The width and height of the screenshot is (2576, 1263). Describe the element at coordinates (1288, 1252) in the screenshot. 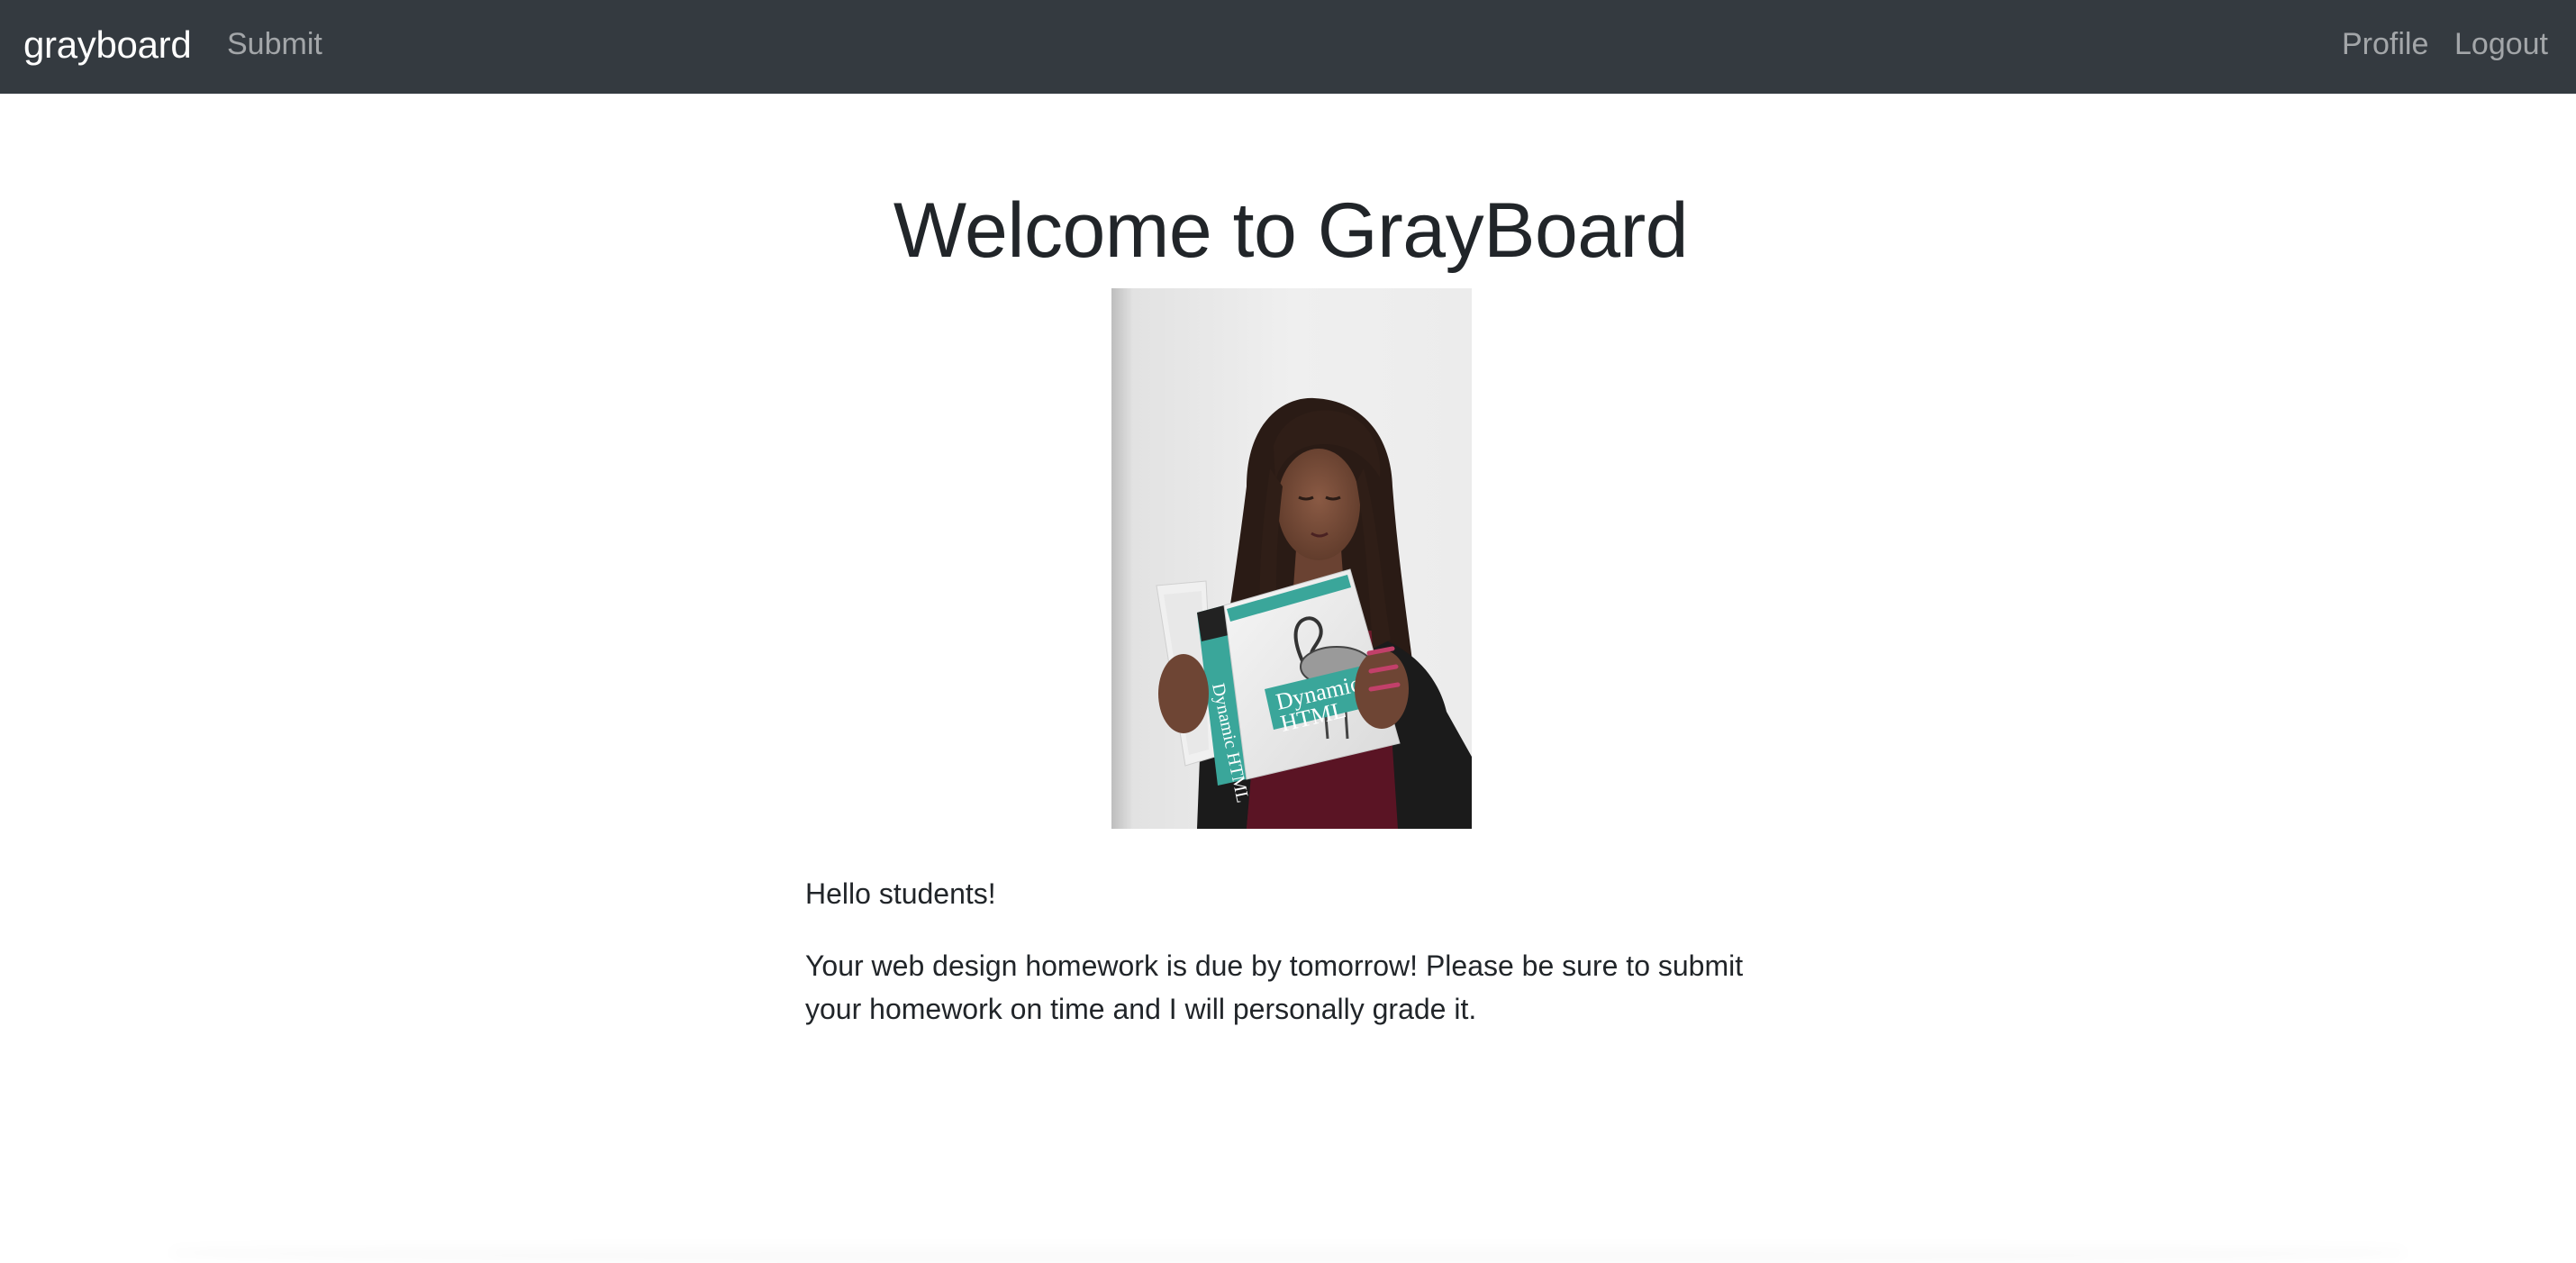

I see `bottom-shadow` at that location.